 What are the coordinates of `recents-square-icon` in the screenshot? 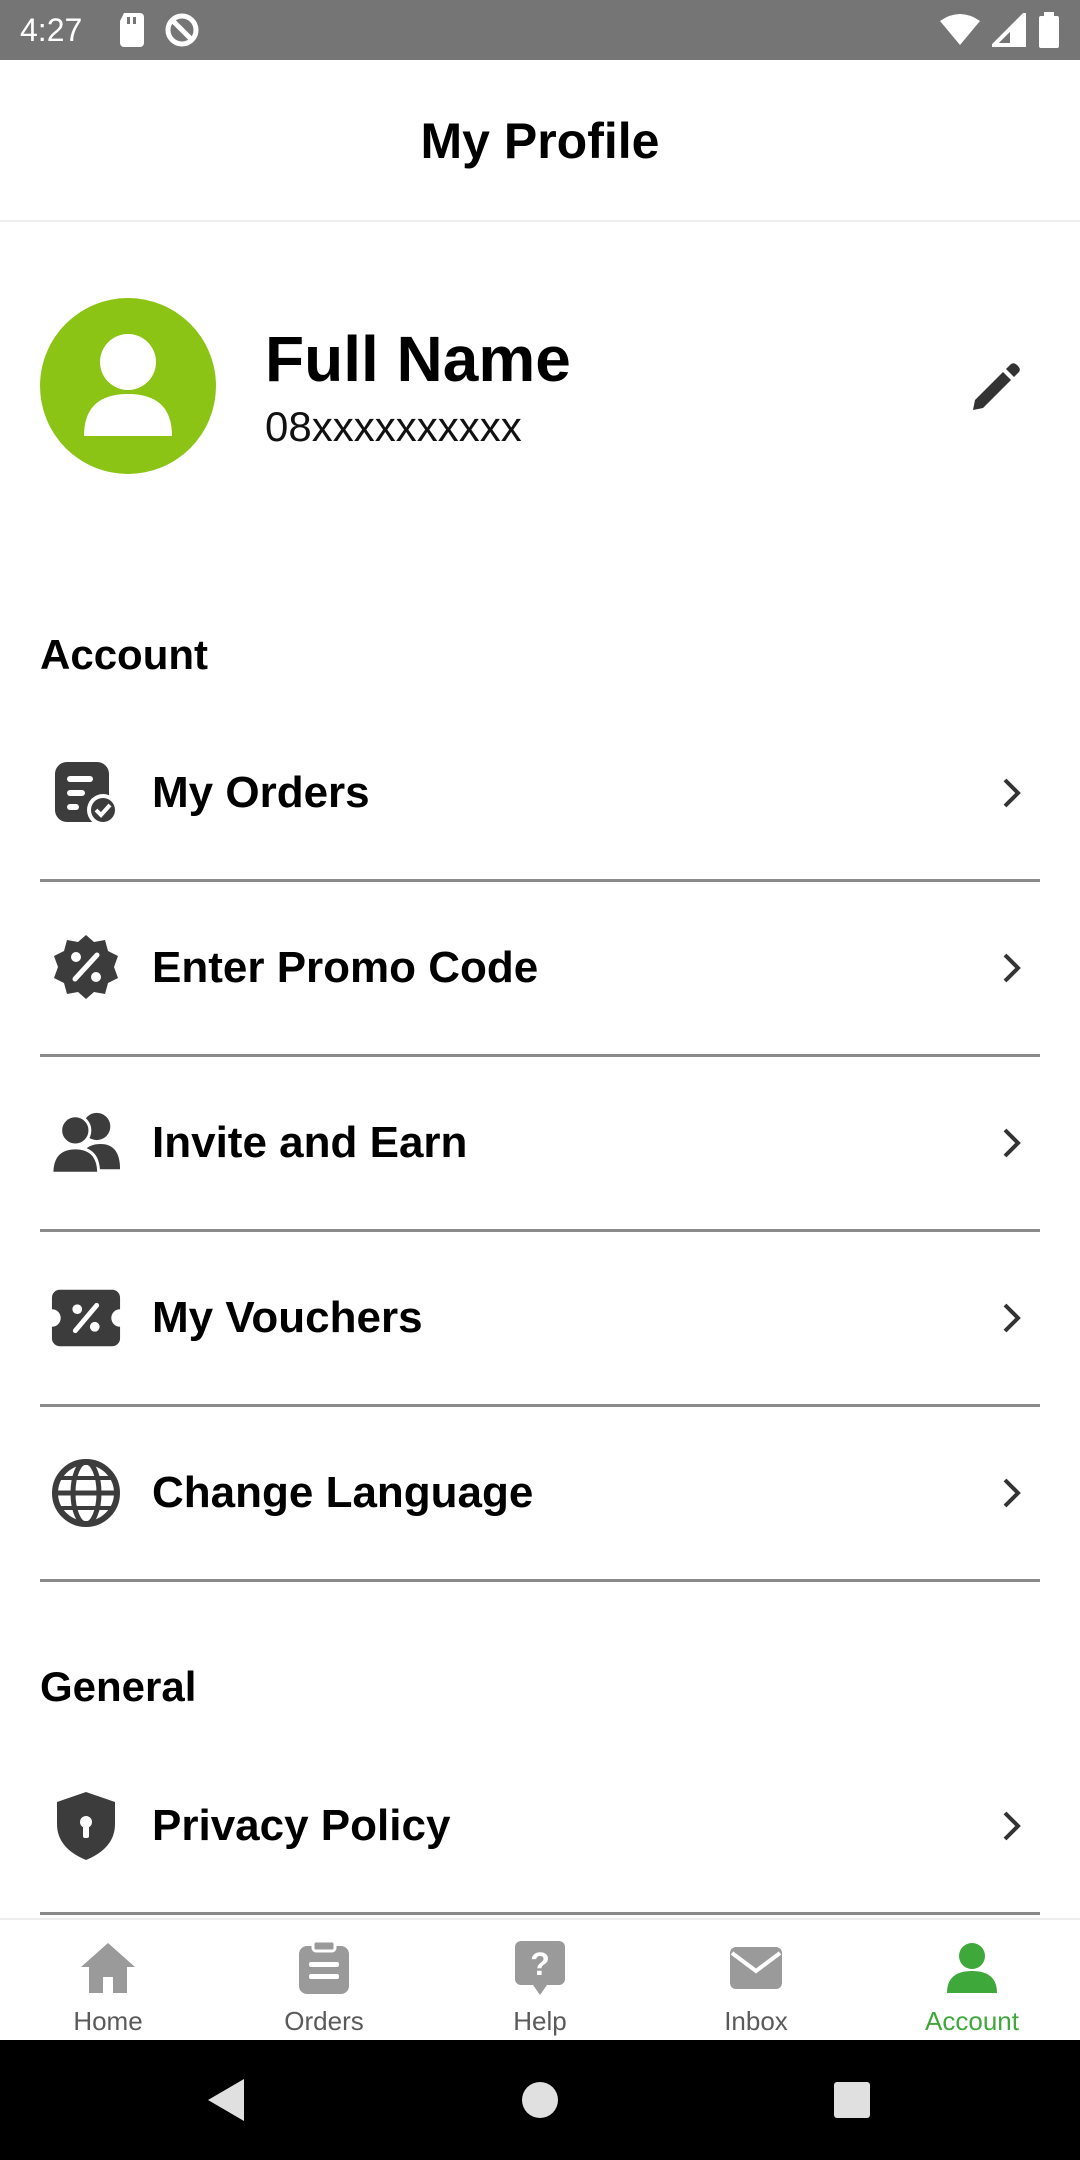 It's located at (852, 2100).